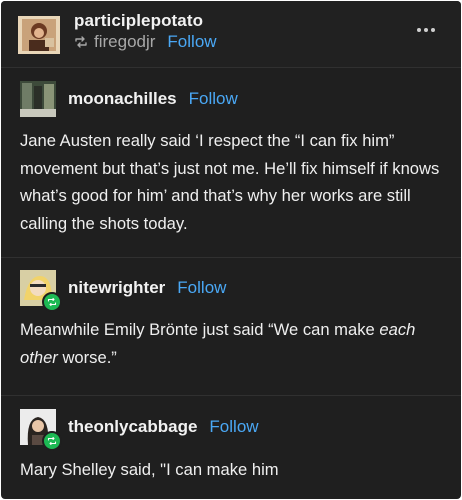  Describe the element at coordinates (191, 42) in the screenshot. I see `follow-button-reblog-source: Follow` at that location.